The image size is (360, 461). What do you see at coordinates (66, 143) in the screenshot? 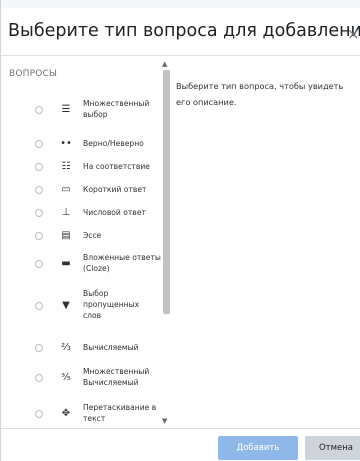
I see `two-dots-icon: ••` at bounding box center [66, 143].